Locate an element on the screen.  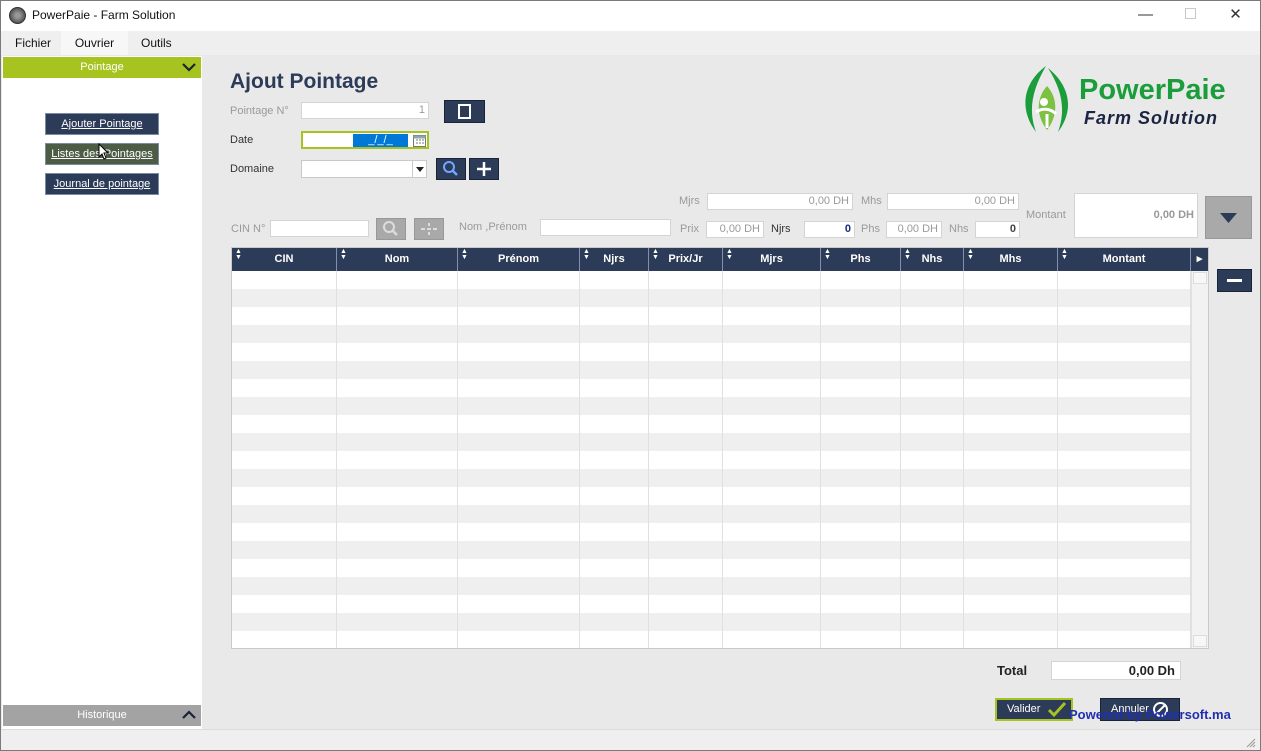
menu-fichier: Fichier is located at coordinates (33, 43).